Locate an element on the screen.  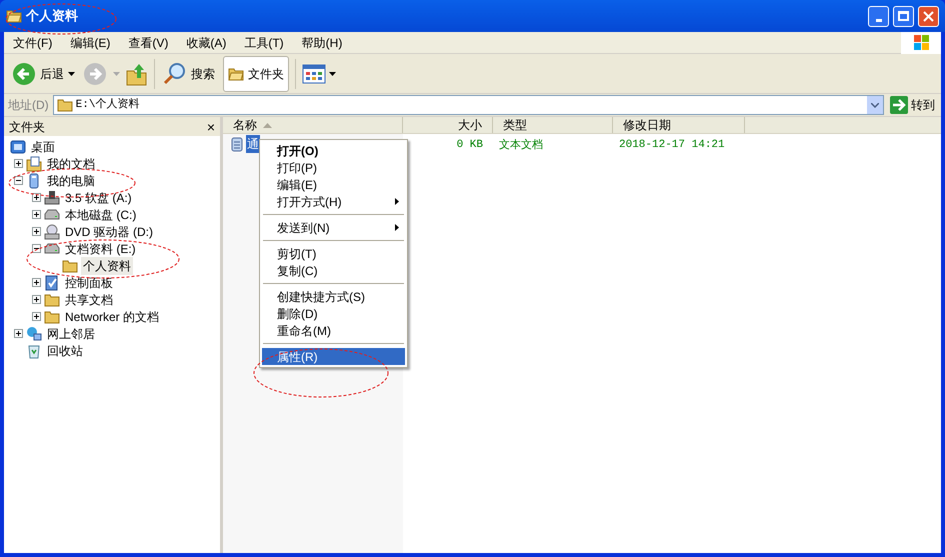
context-menu-item: 剪切(T) is located at coordinates (333, 253).